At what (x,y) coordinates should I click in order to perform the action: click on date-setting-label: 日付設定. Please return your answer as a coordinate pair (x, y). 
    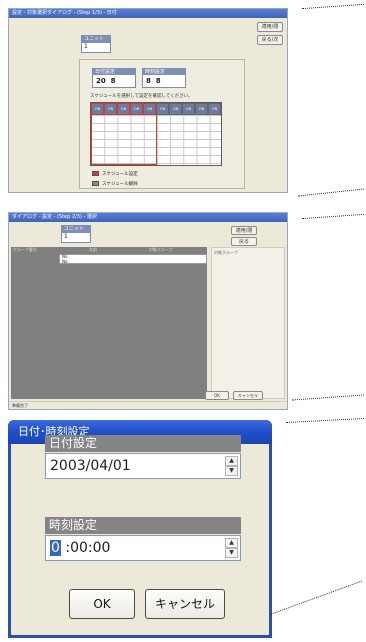
    Looking at the image, I should click on (114, 72).